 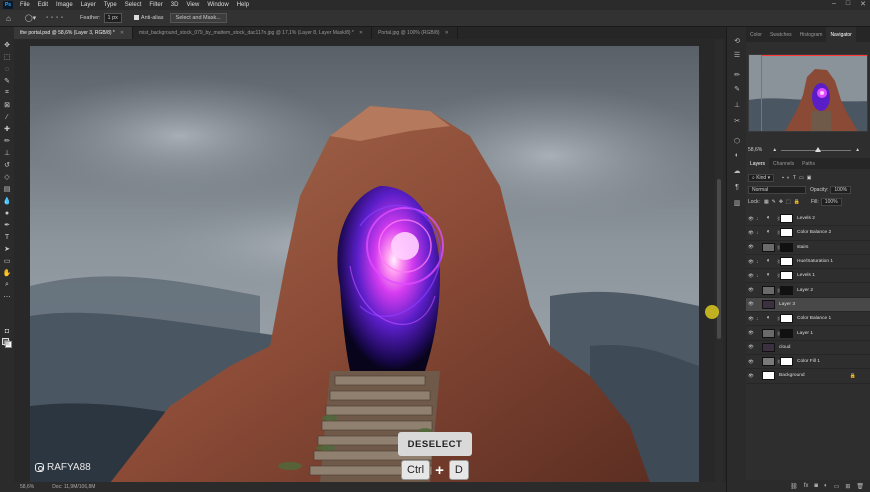 I want to click on feather-input: 1 px, so click(x=112, y=18).